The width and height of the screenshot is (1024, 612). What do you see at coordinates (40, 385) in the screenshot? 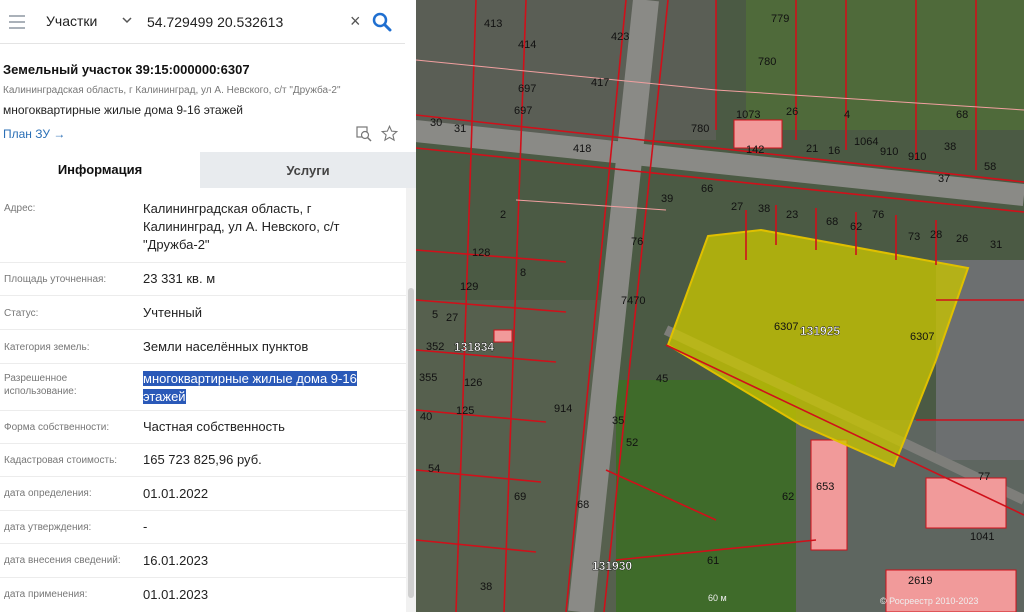
I see `info-label: Разрешенное использование:` at bounding box center [40, 385].